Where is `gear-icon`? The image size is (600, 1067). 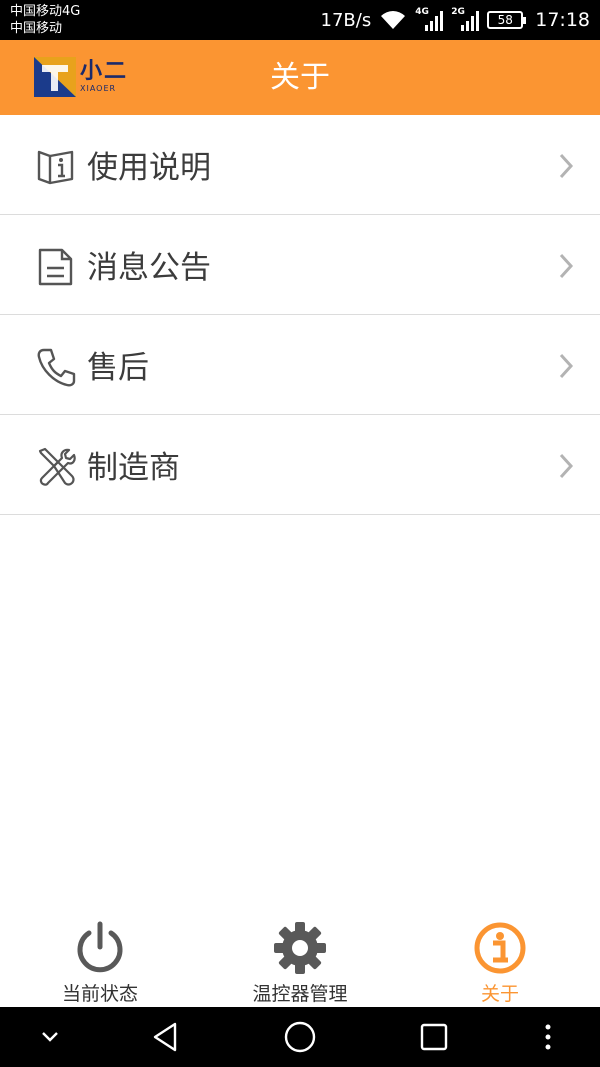
gear-icon is located at coordinates (300, 948).